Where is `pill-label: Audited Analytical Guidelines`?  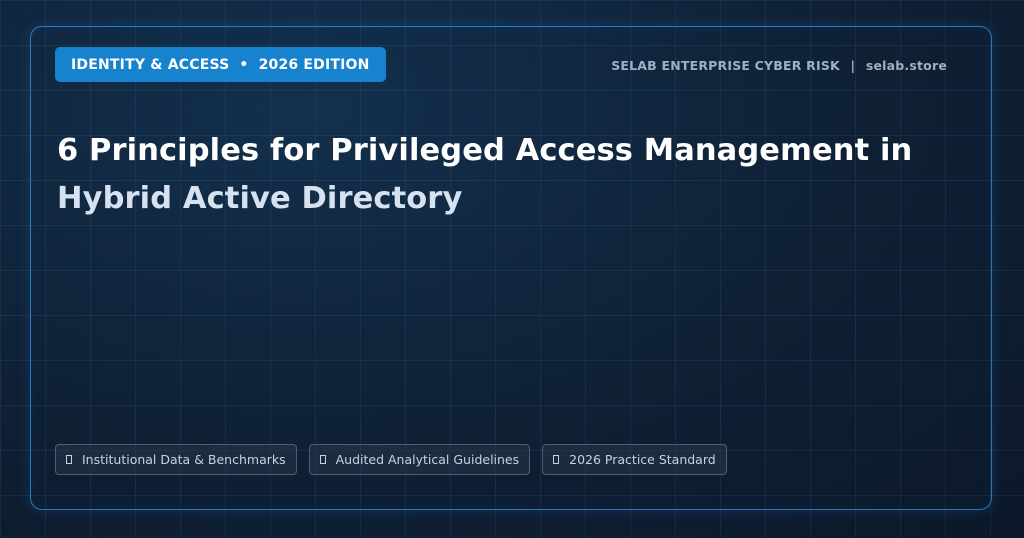
pill-label: Audited Analytical Guidelines is located at coordinates (427, 459).